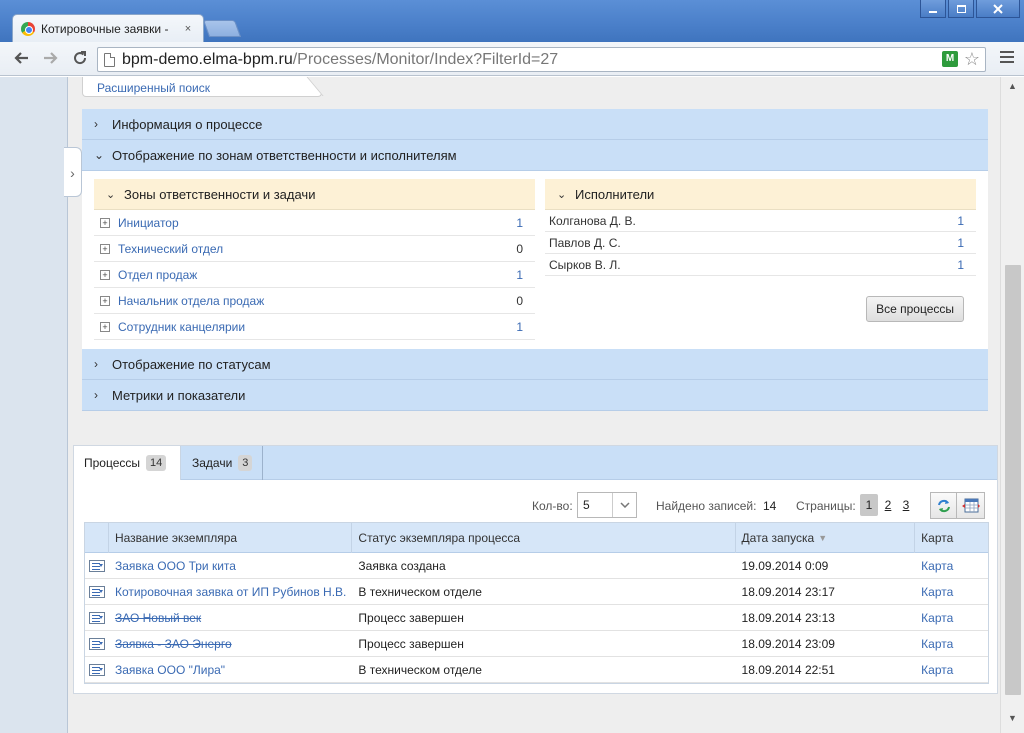 The width and height of the screenshot is (1024, 733). I want to click on date-cell: 18.09.2014 23:13, so click(788, 617).